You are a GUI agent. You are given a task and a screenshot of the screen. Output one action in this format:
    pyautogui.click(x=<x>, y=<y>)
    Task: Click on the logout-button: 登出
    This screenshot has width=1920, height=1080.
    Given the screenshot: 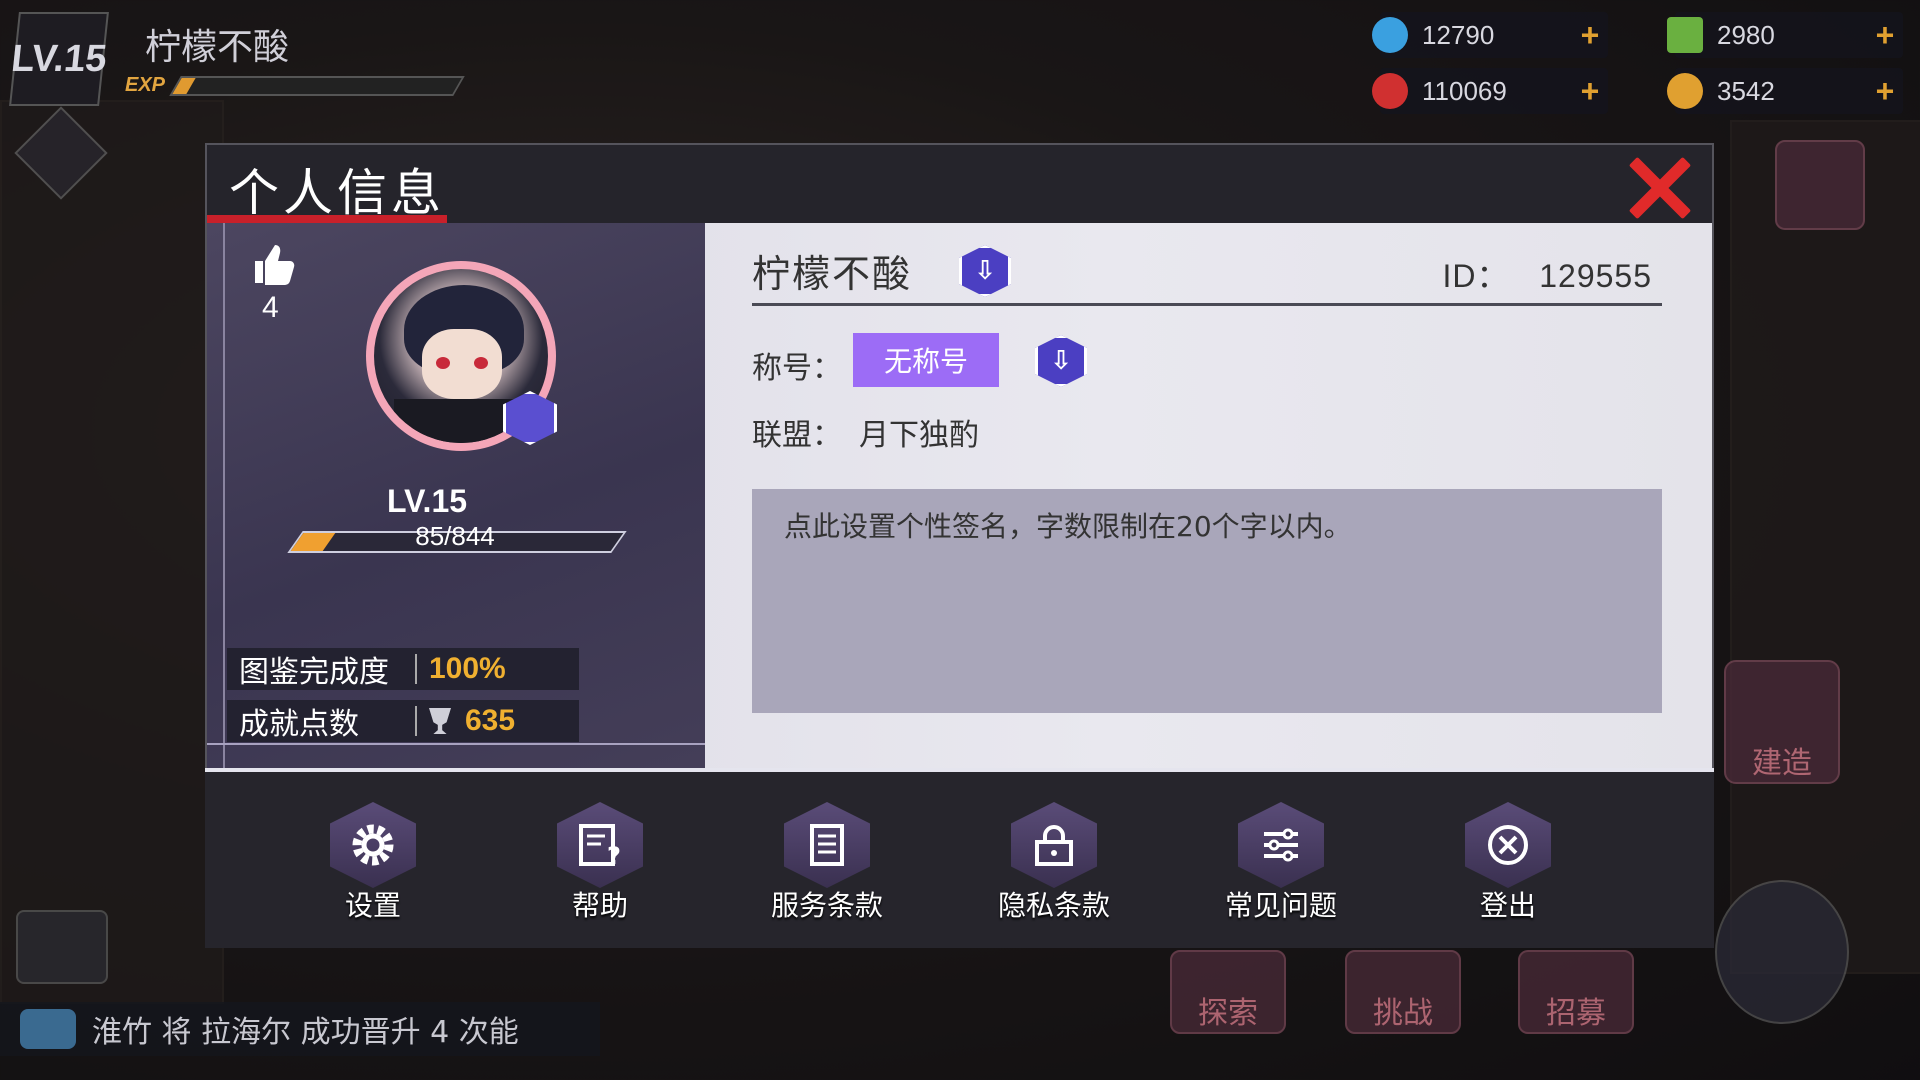 What is the action you would take?
    pyautogui.click(x=1508, y=863)
    